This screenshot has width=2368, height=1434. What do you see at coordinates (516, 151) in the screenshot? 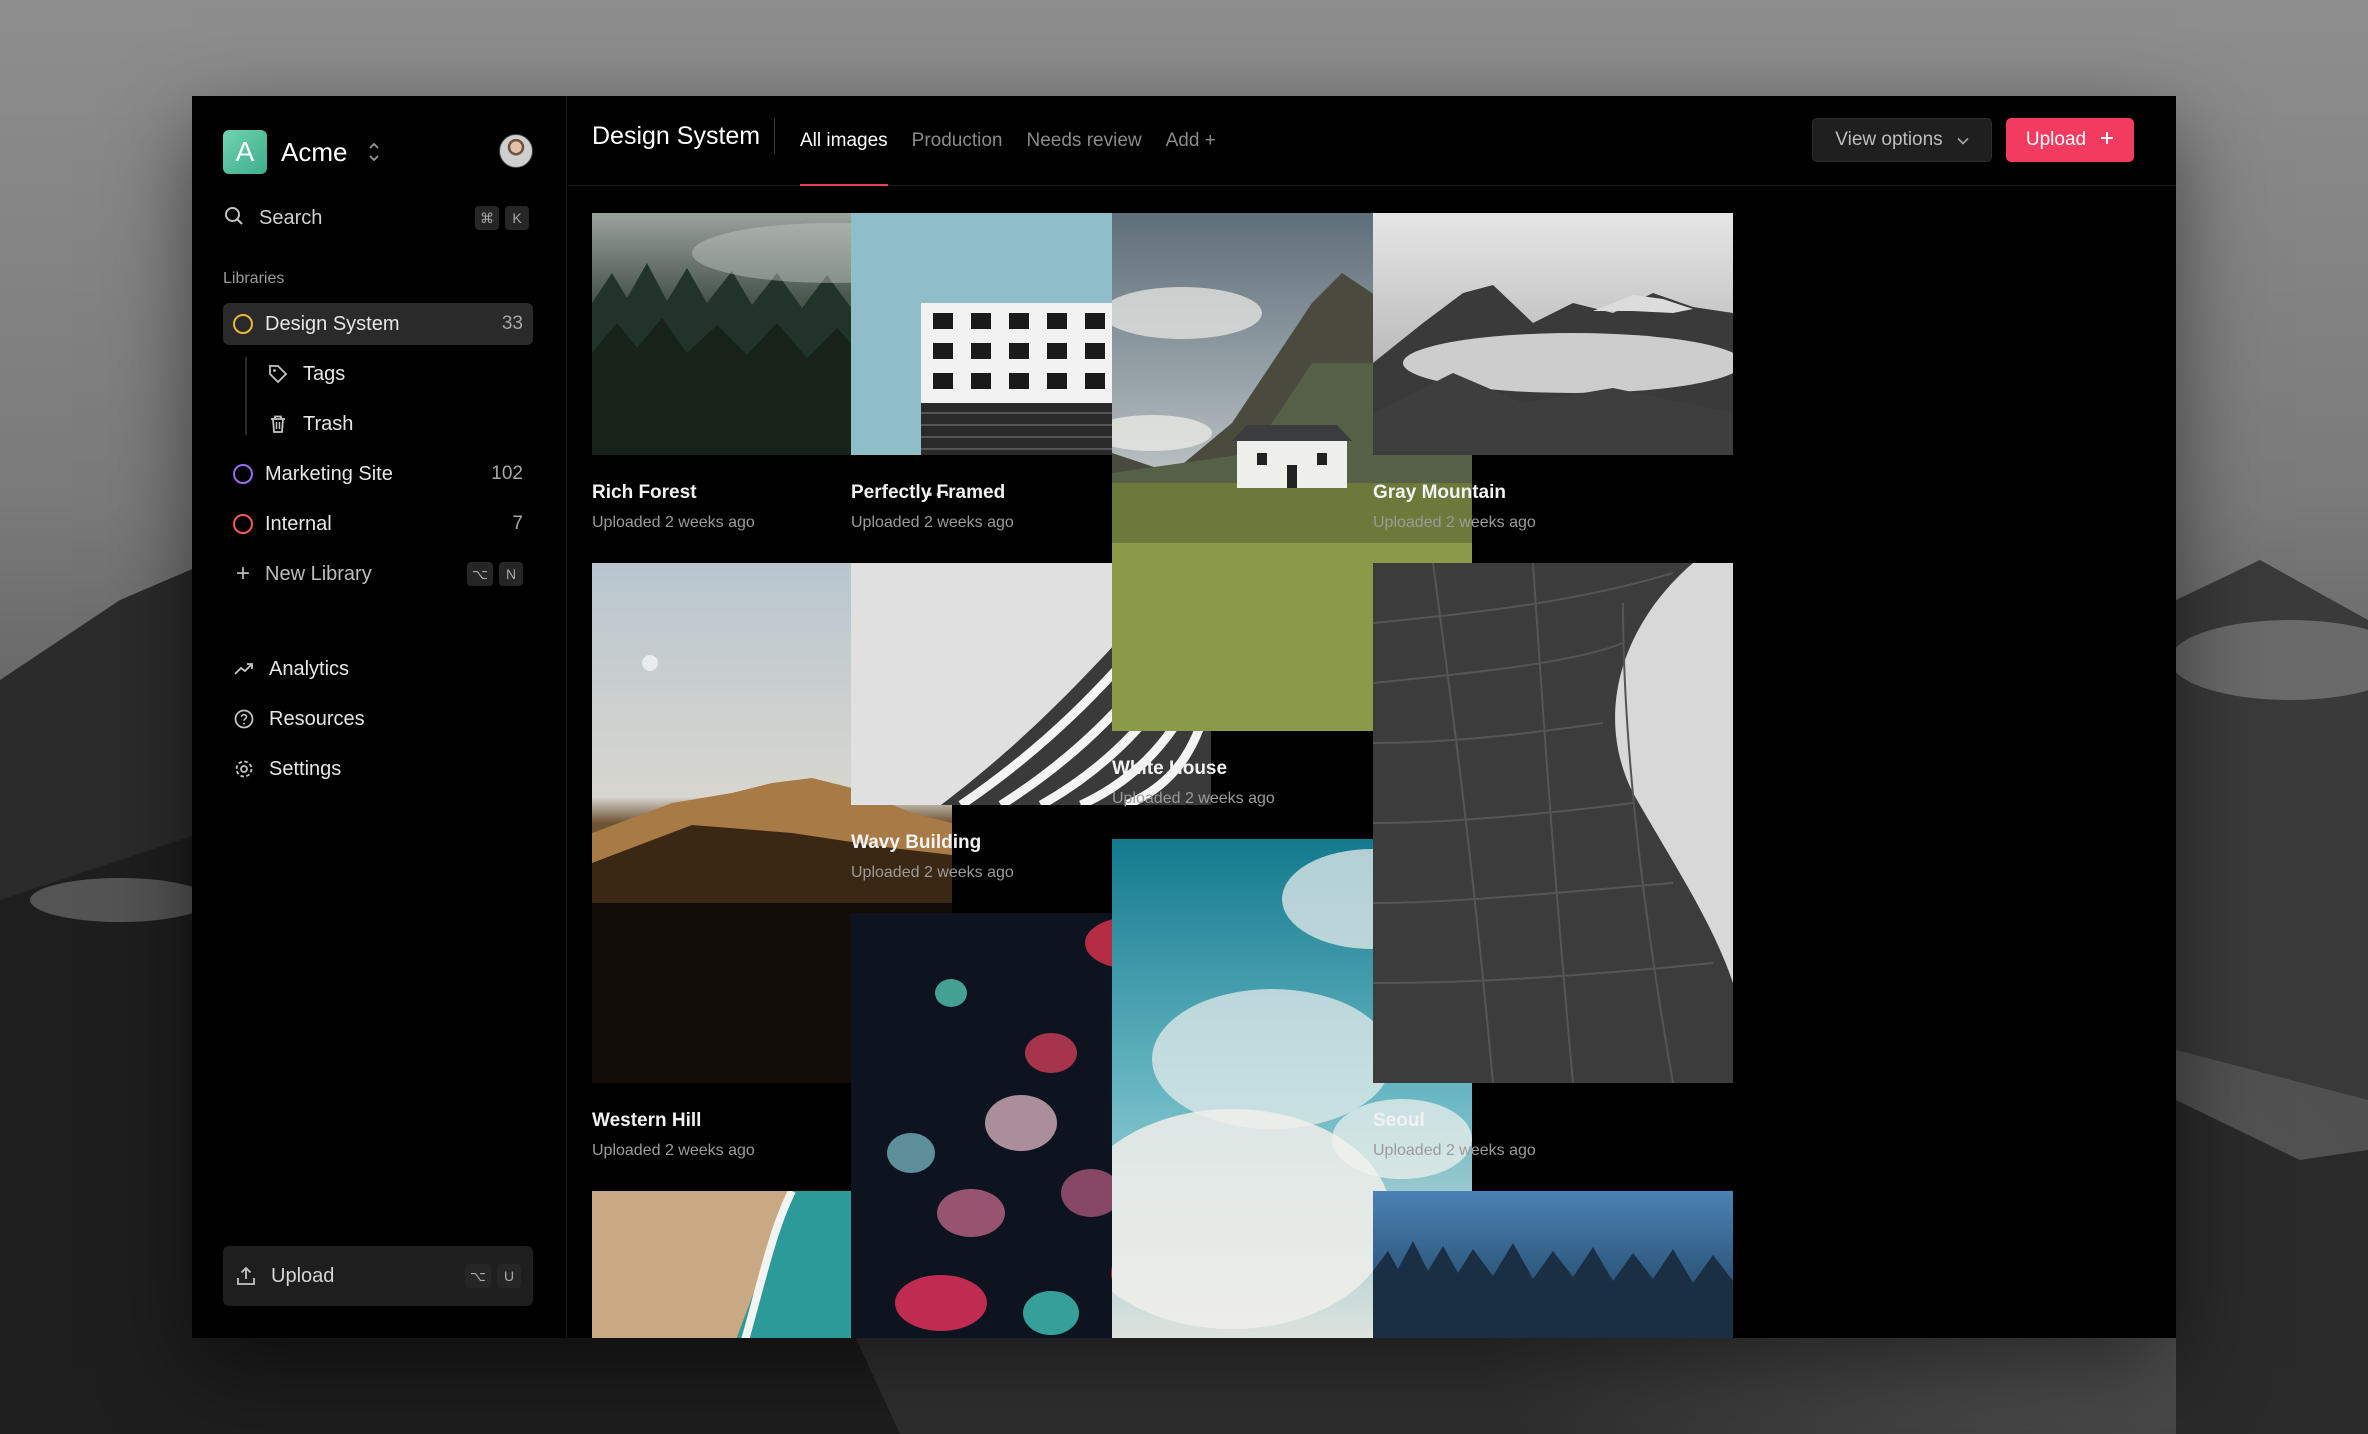
I see `user-avatar` at bounding box center [516, 151].